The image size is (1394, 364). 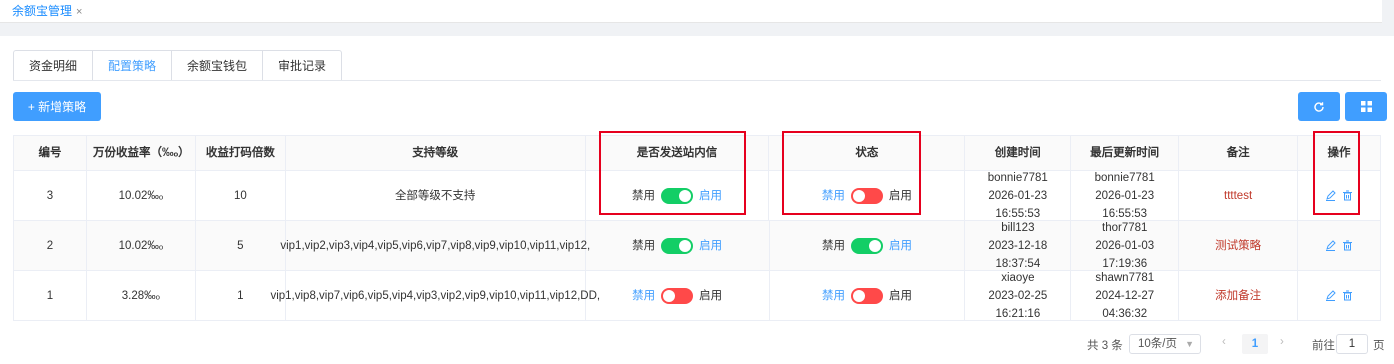 I want to click on cell-updated: shawn7781 2024-12-27 04:36:32, so click(x=1125, y=295).